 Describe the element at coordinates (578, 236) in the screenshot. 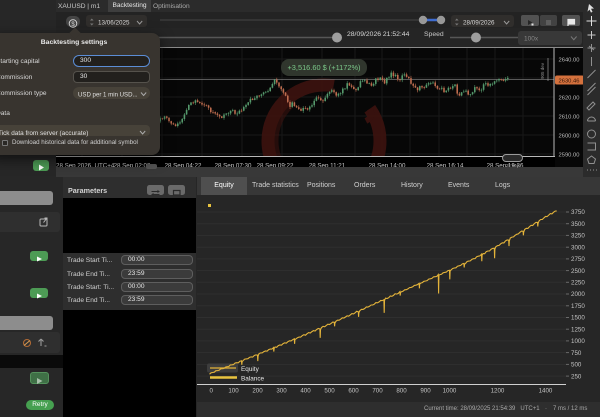

I see `svg-text: 3250` at that location.